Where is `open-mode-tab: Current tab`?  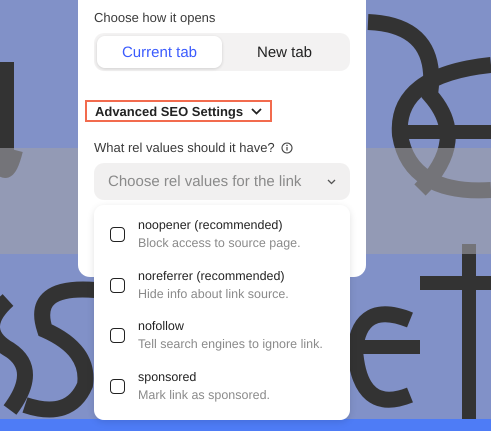 open-mode-tab: Current tab is located at coordinates (159, 52).